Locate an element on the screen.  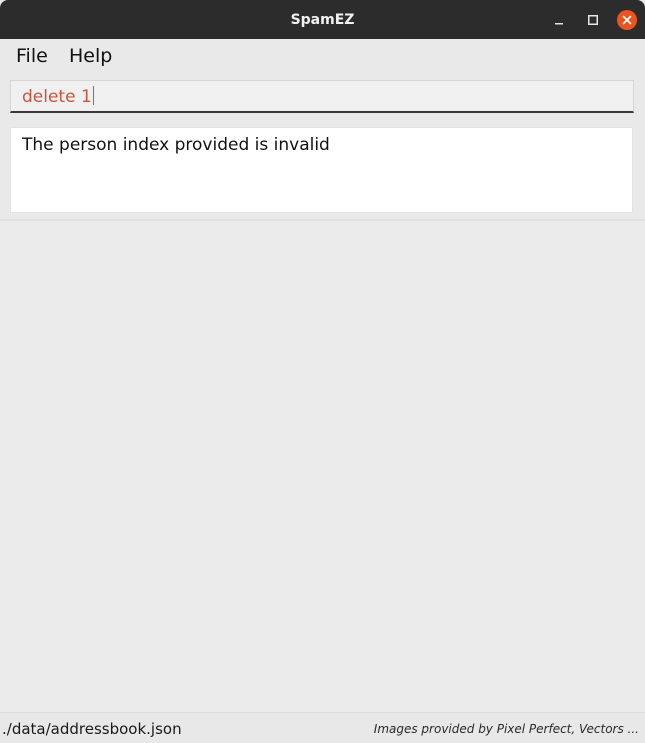
command-input: delete 1 is located at coordinates (58, 96).